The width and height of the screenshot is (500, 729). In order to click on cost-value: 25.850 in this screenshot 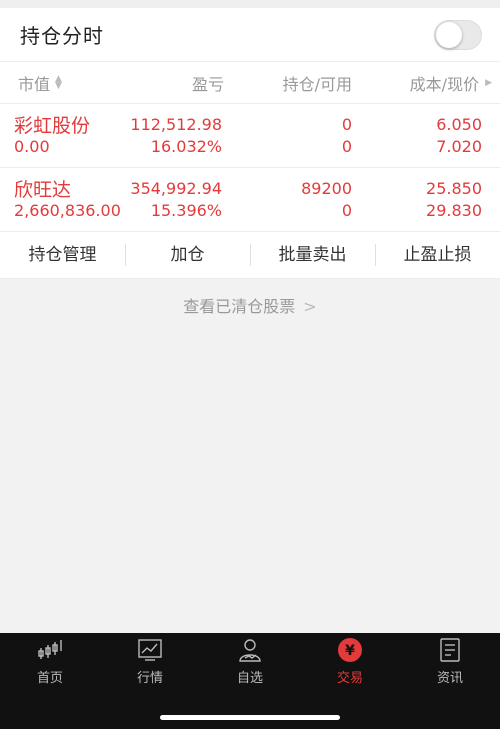, I will do `click(454, 188)`.